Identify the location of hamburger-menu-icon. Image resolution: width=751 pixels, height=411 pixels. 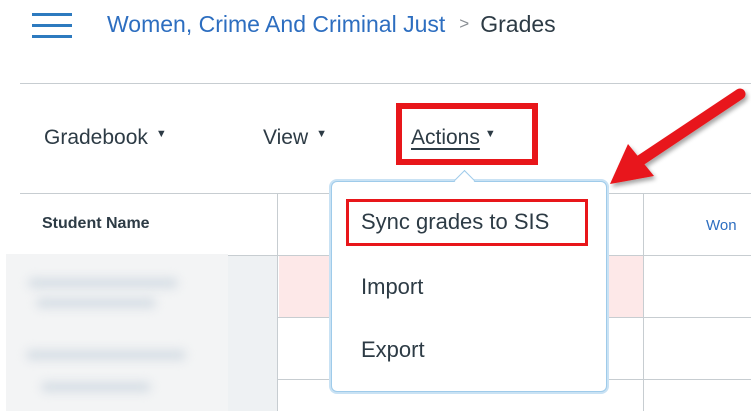
(52, 26).